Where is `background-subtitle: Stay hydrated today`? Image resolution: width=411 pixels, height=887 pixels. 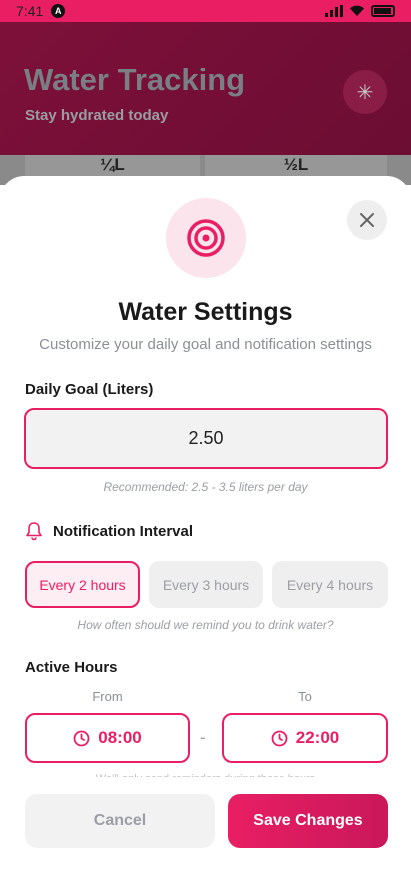
background-subtitle: Stay hydrated today is located at coordinates (97, 115).